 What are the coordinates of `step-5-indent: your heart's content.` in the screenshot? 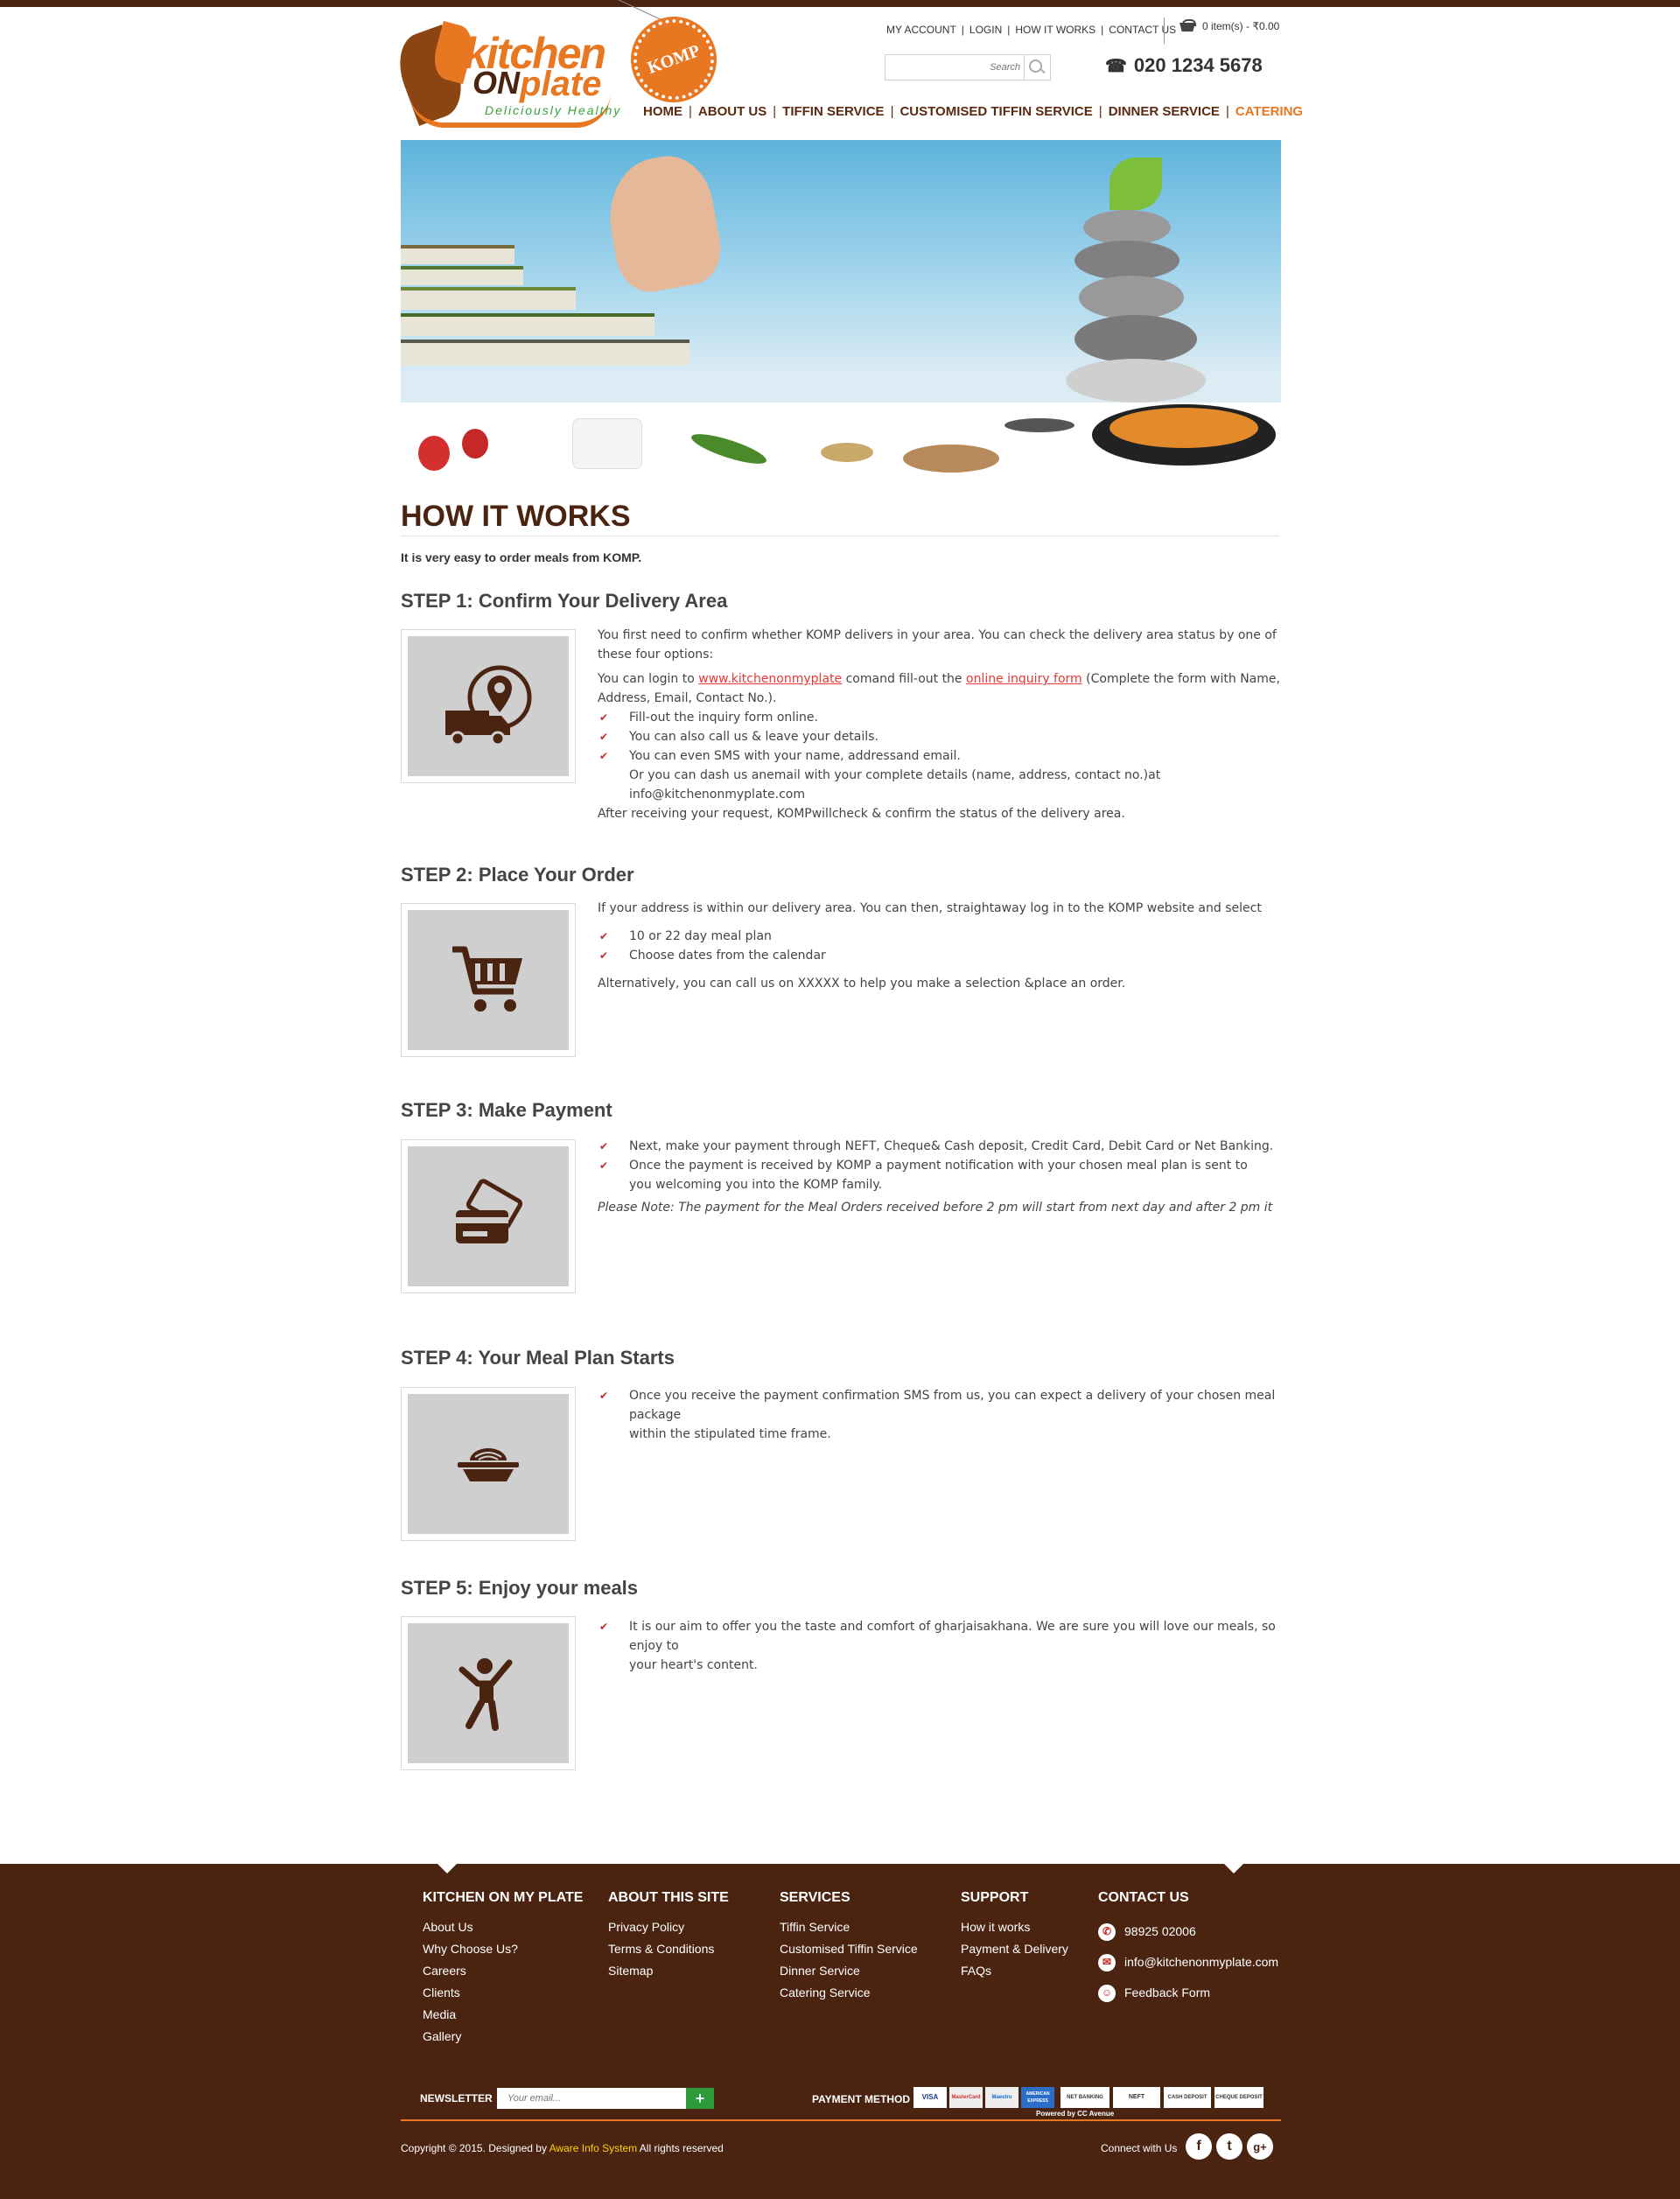 It's located at (693, 1665).